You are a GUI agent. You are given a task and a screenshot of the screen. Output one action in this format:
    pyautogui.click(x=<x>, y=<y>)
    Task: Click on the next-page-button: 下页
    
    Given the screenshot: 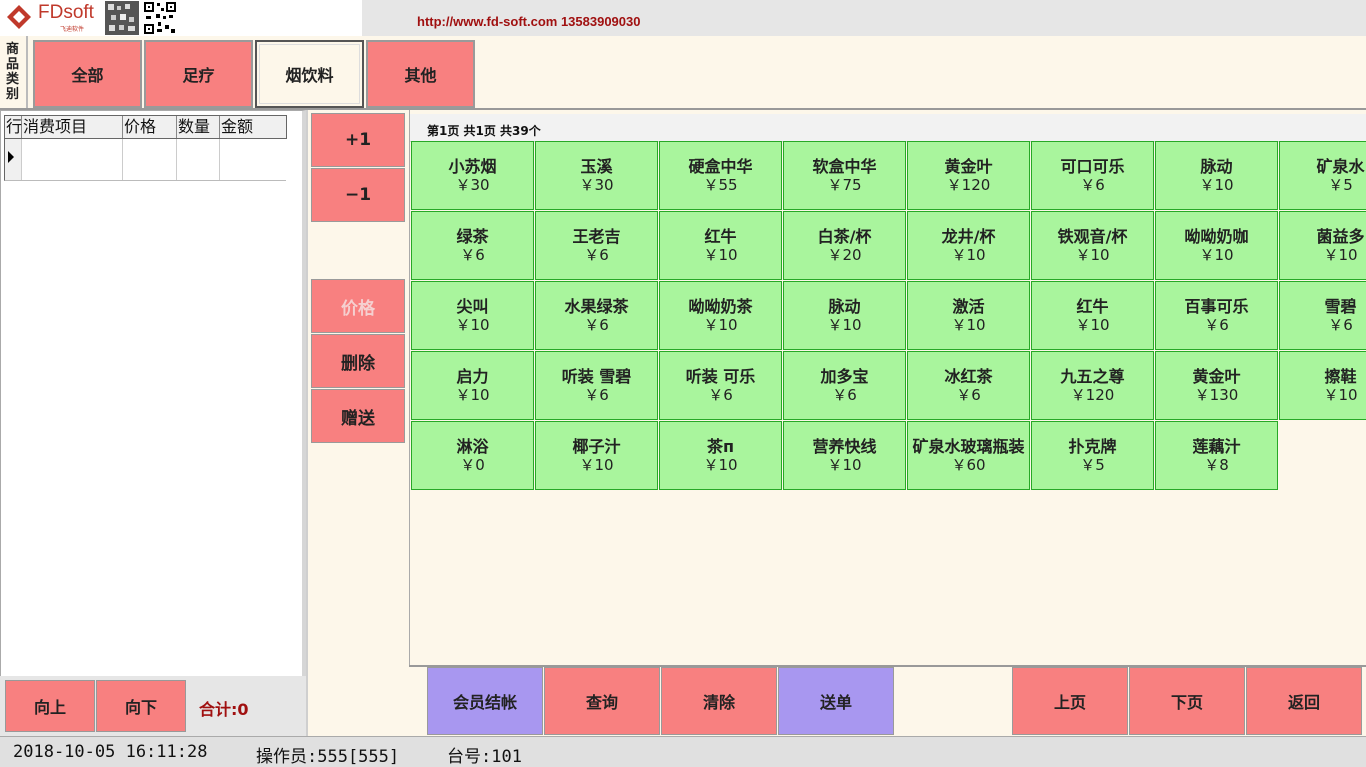 What is the action you would take?
    pyautogui.click(x=1187, y=701)
    